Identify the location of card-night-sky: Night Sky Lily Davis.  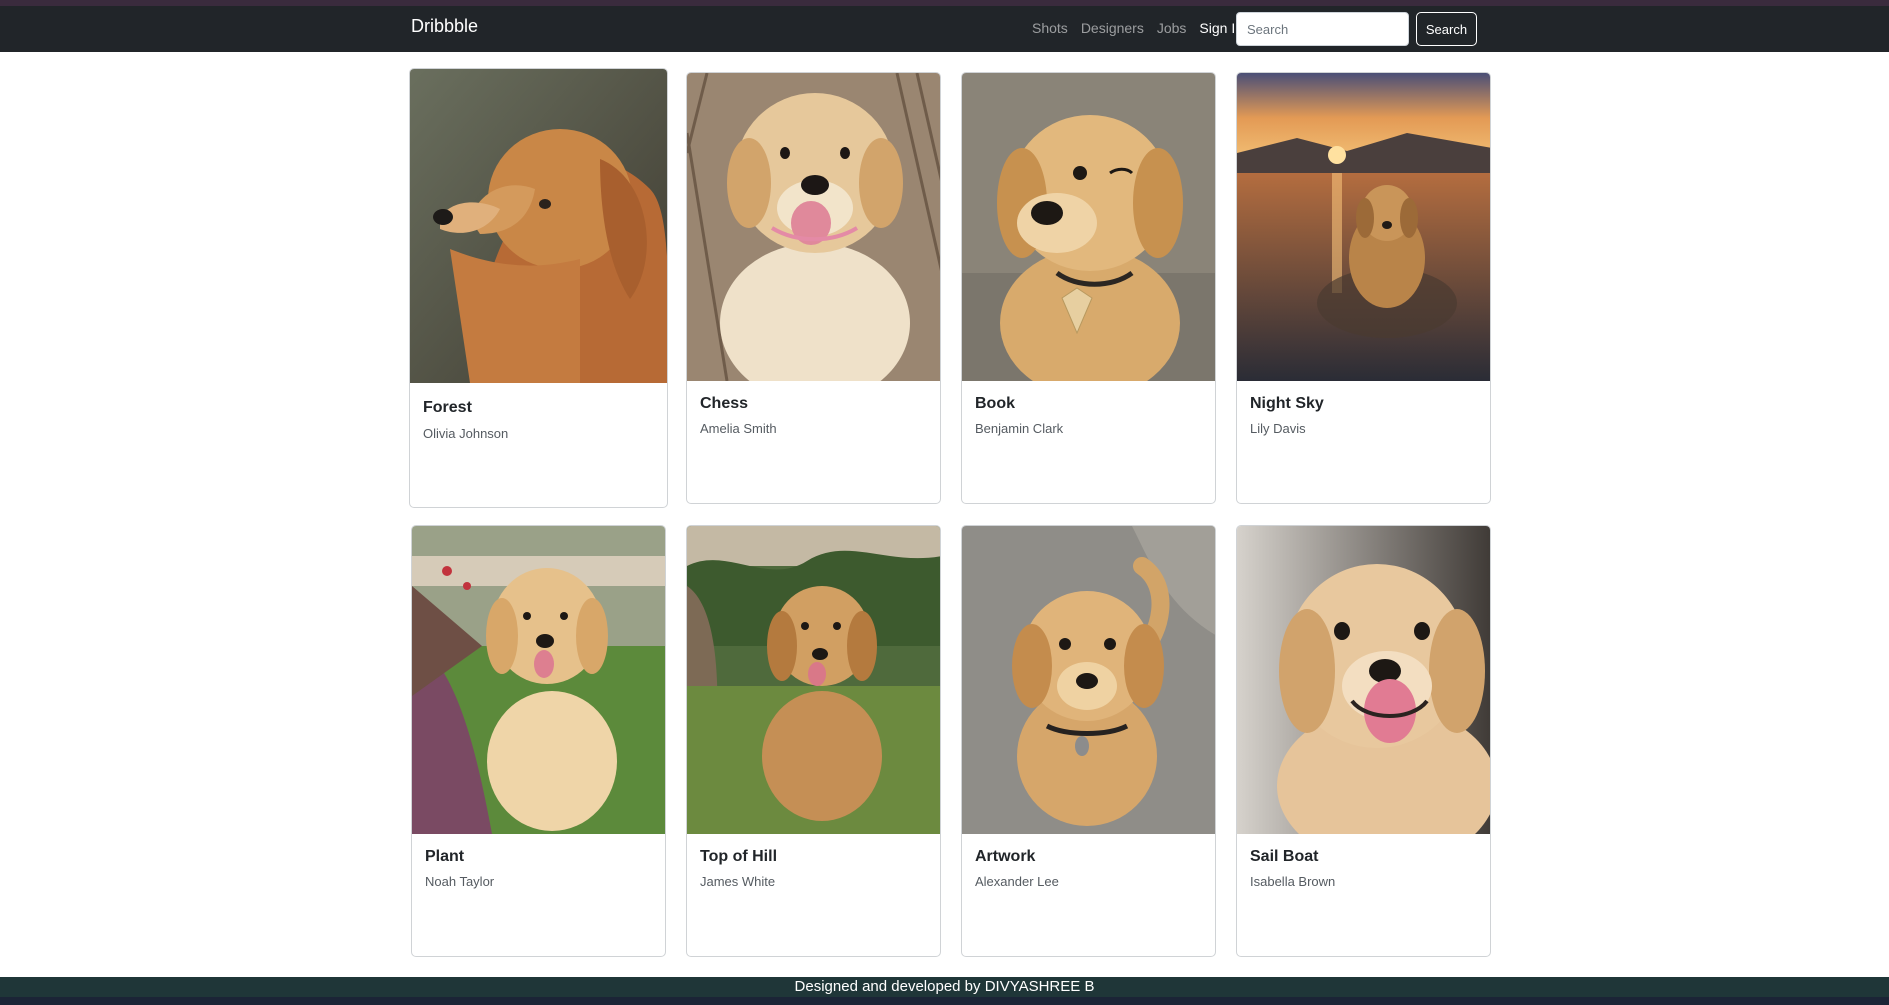
(1363, 288).